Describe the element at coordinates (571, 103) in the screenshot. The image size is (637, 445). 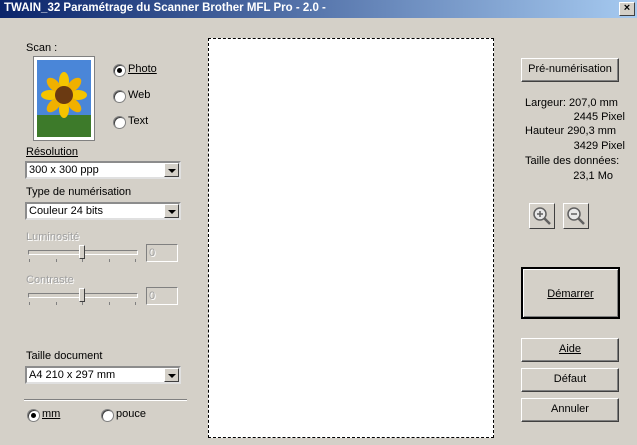
I see `width-label: Largeur: 207,0 mm` at that location.